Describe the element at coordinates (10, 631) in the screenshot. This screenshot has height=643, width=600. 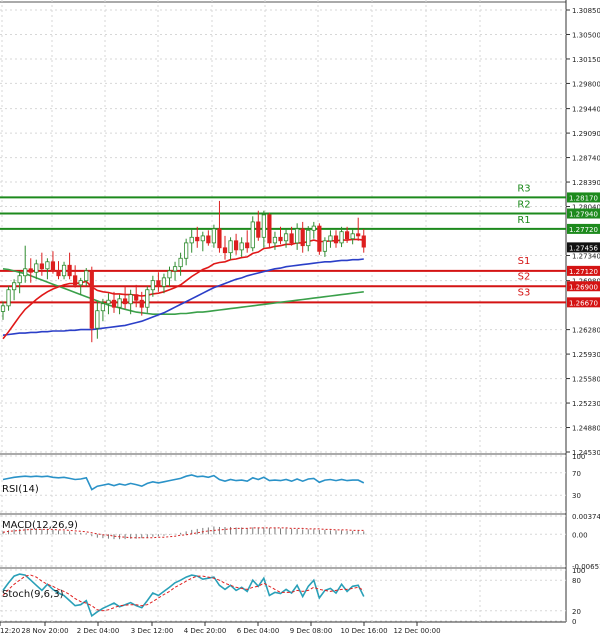
I see `x-tick-label: 12:20` at that location.